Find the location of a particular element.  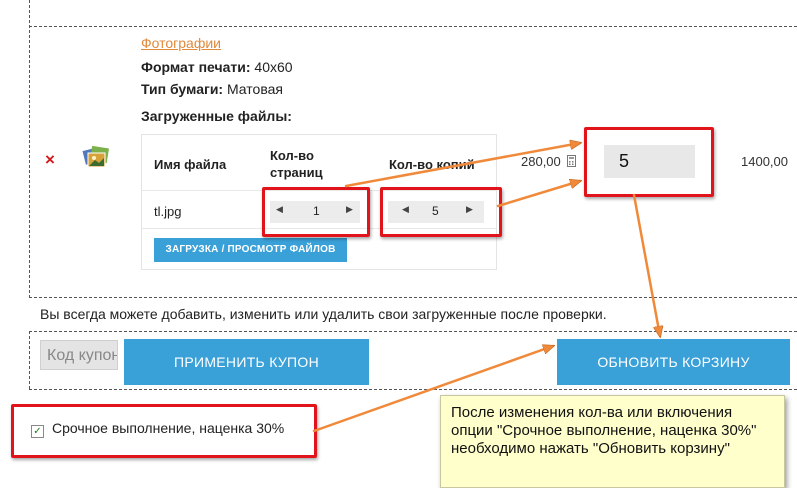

copies-increment-arrow-icon: ▶ is located at coordinates (469, 209).